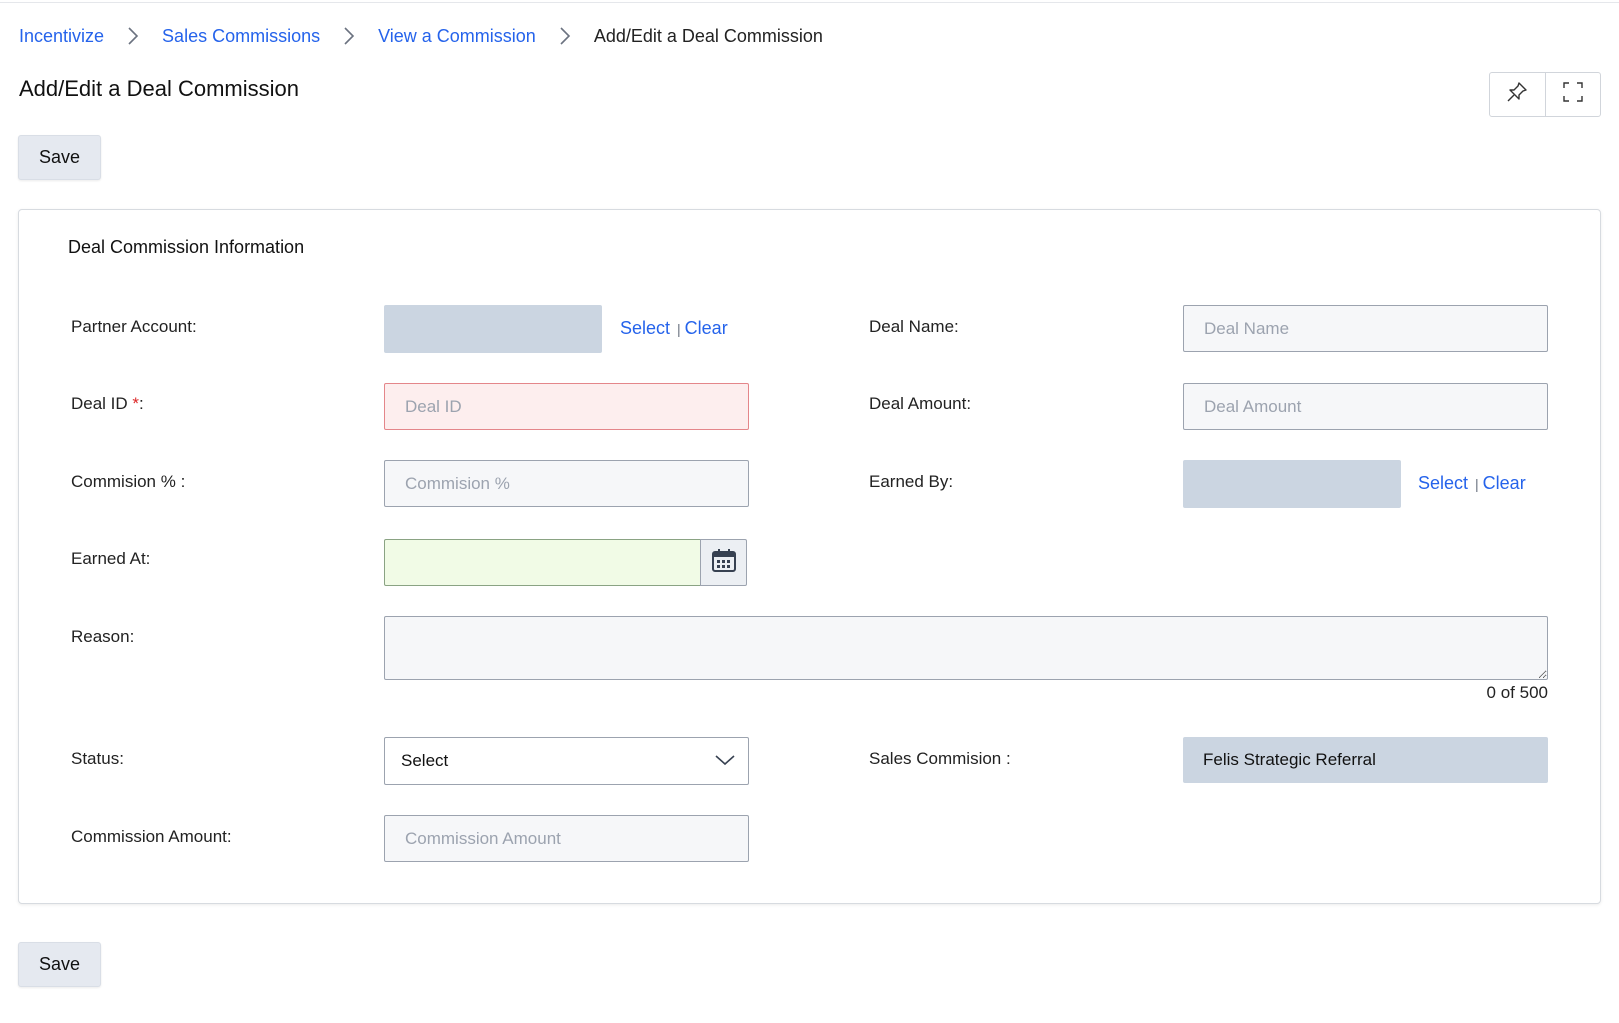 Image resolution: width=1619 pixels, height=1023 pixels. What do you see at coordinates (111, 558) in the screenshot?
I see `earned-at-label: Earned At:` at bounding box center [111, 558].